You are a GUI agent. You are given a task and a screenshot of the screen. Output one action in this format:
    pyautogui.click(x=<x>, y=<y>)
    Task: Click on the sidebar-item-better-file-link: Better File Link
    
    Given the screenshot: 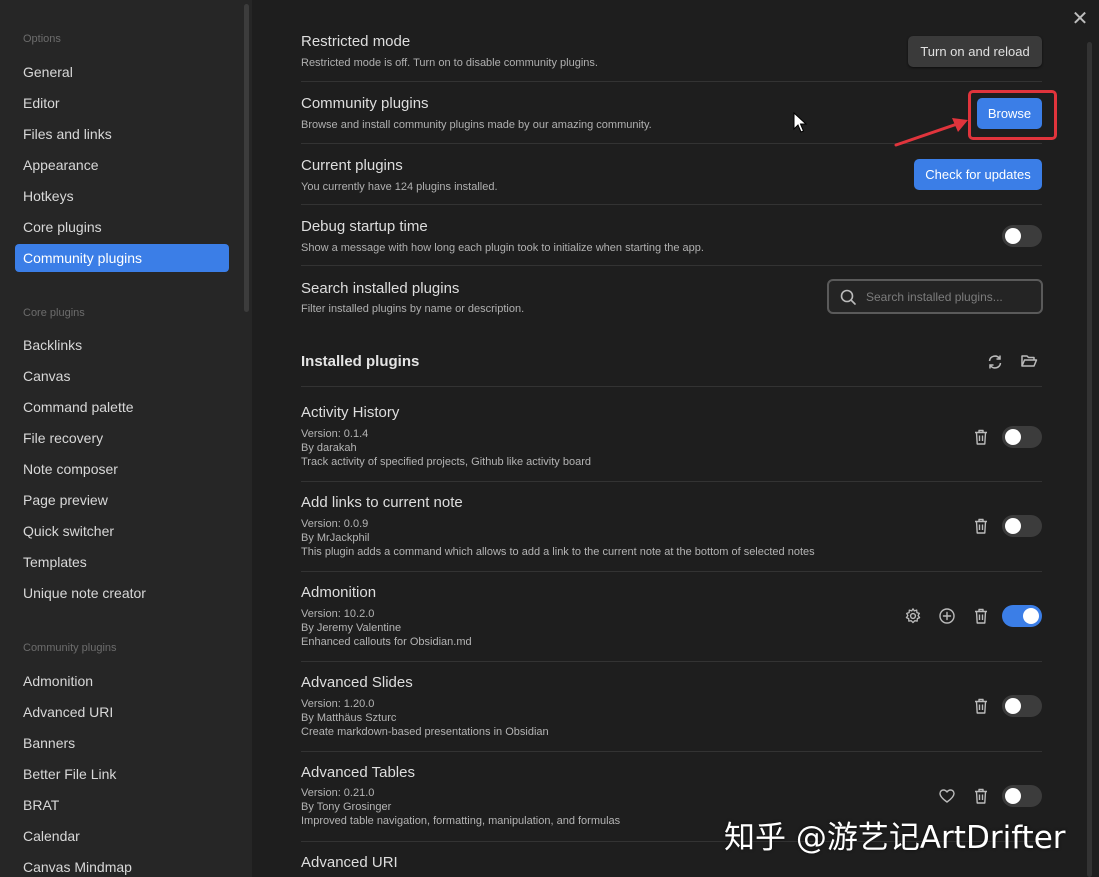 What is the action you would take?
    pyautogui.click(x=122, y=774)
    